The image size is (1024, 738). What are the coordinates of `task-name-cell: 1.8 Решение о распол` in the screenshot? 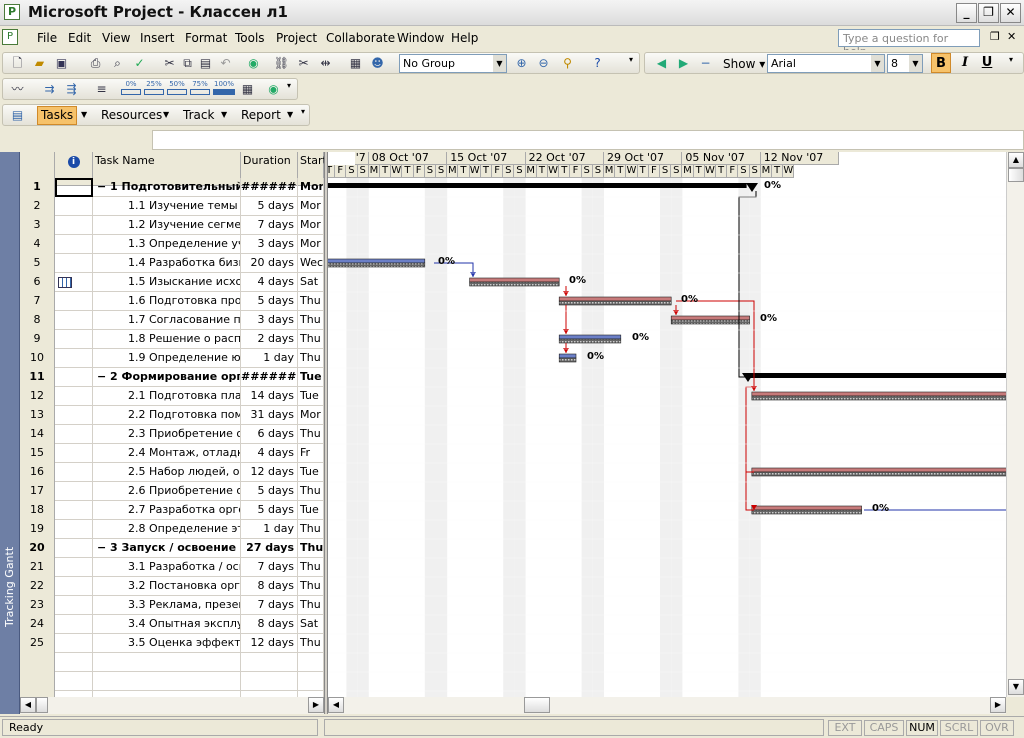 It's located at (167, 339).